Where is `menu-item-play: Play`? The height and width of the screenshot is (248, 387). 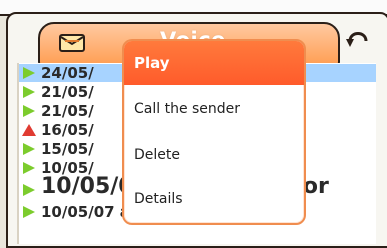
menu-item-play: Play is located at coordinates (214, 63).